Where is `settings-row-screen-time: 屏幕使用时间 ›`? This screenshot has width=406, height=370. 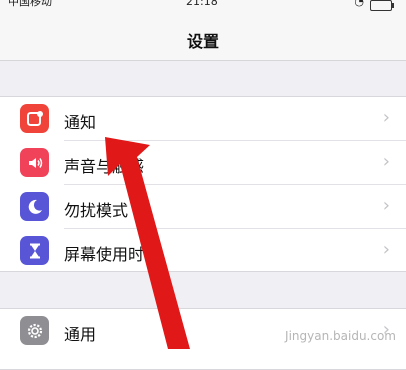 settings-row-screen-time: 屏幕使用时间 › is located at coordinates (203, 251).